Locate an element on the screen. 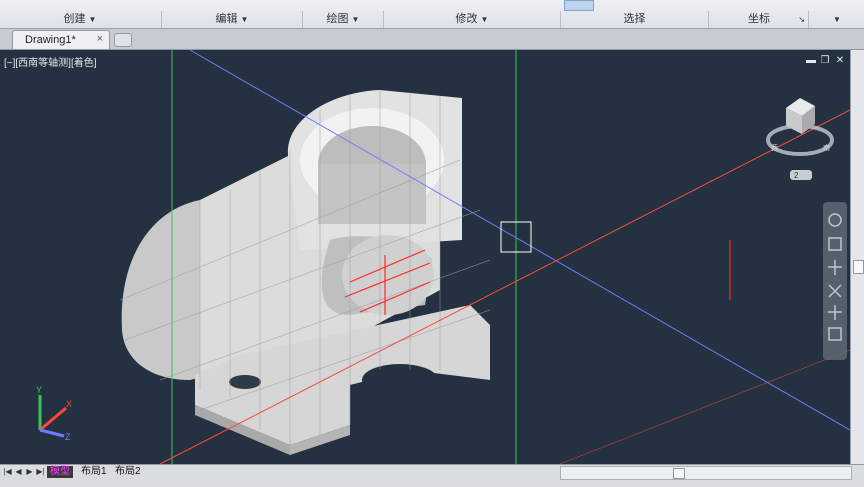 Image resolution: width=864 pixels, height=487 pixels. prev-layout-icon: ◀ is located at coordinates (18, 472).